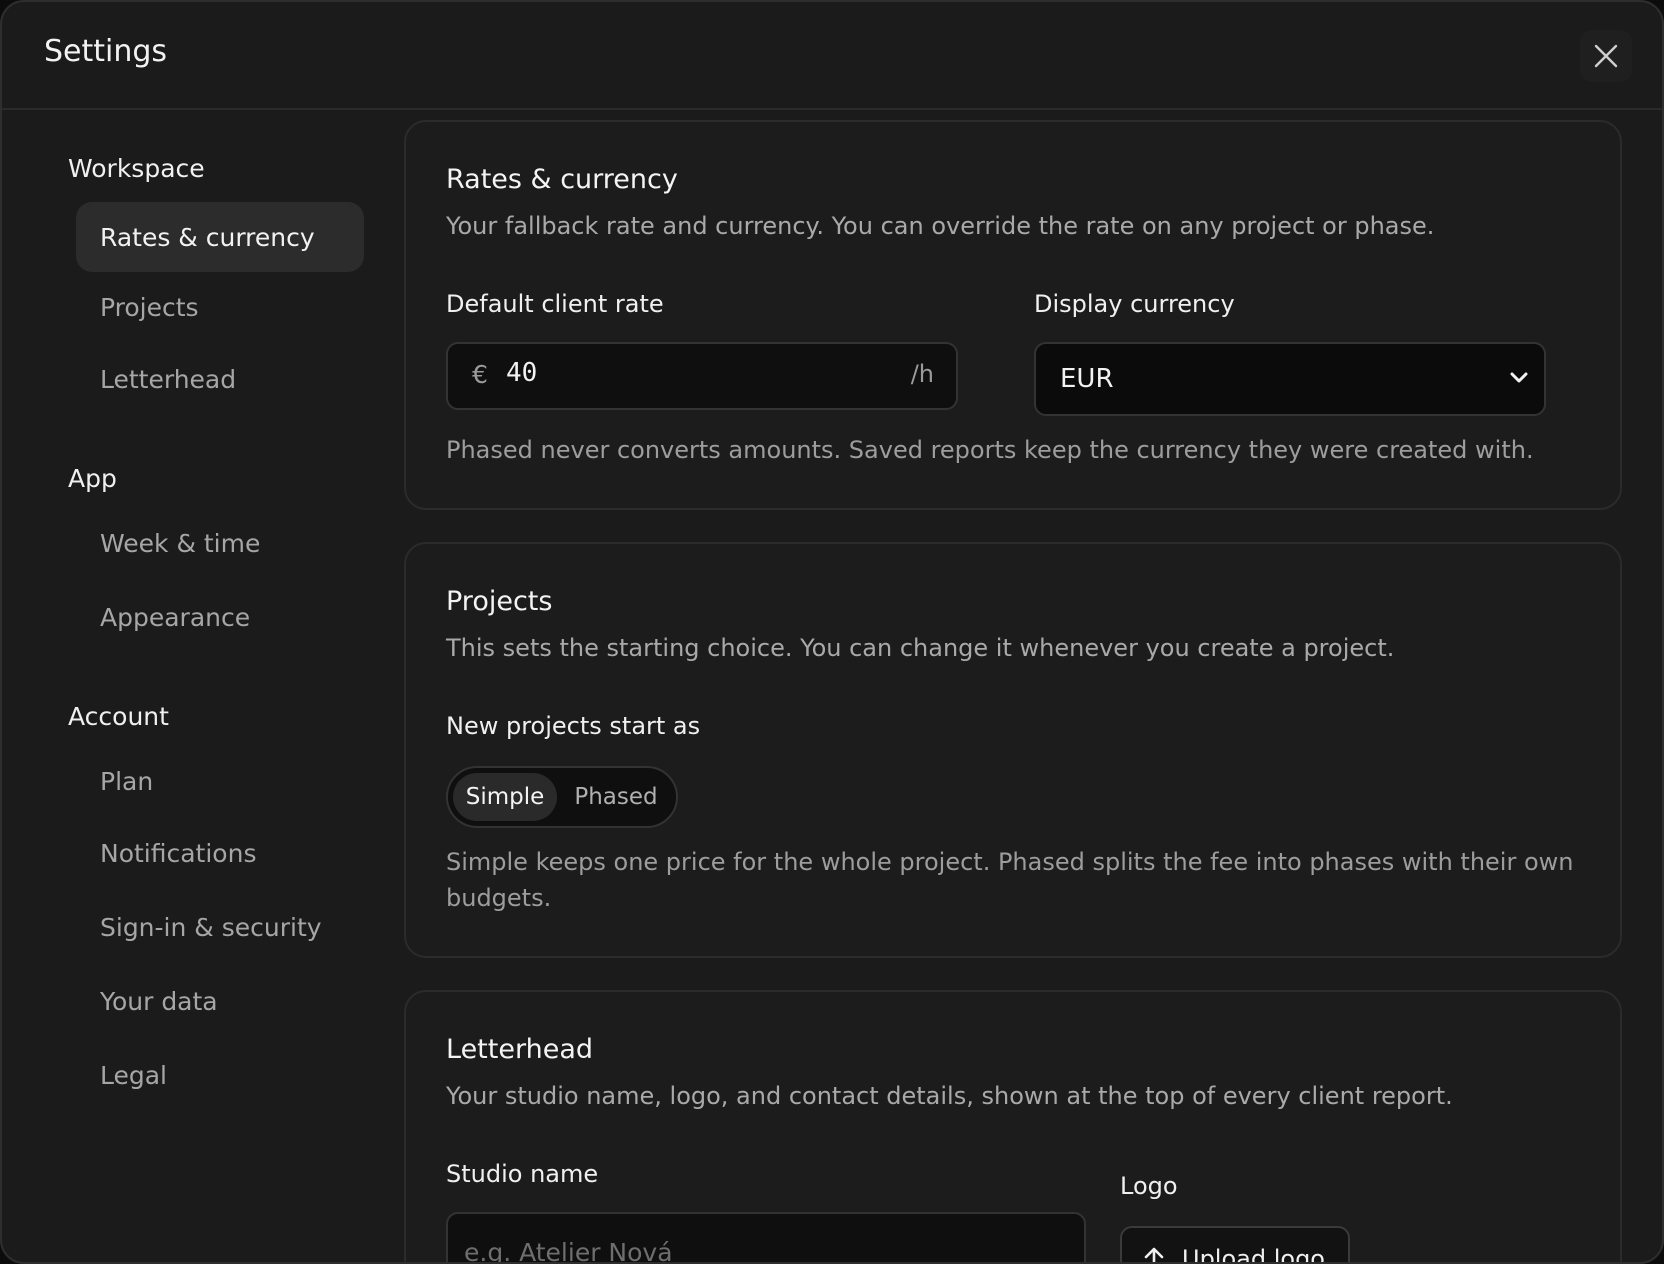  What do you see at coordinates (573, 726) in the screenshot?
I see `new-projects-label: New projects start as` at bounding box center [573, 726].